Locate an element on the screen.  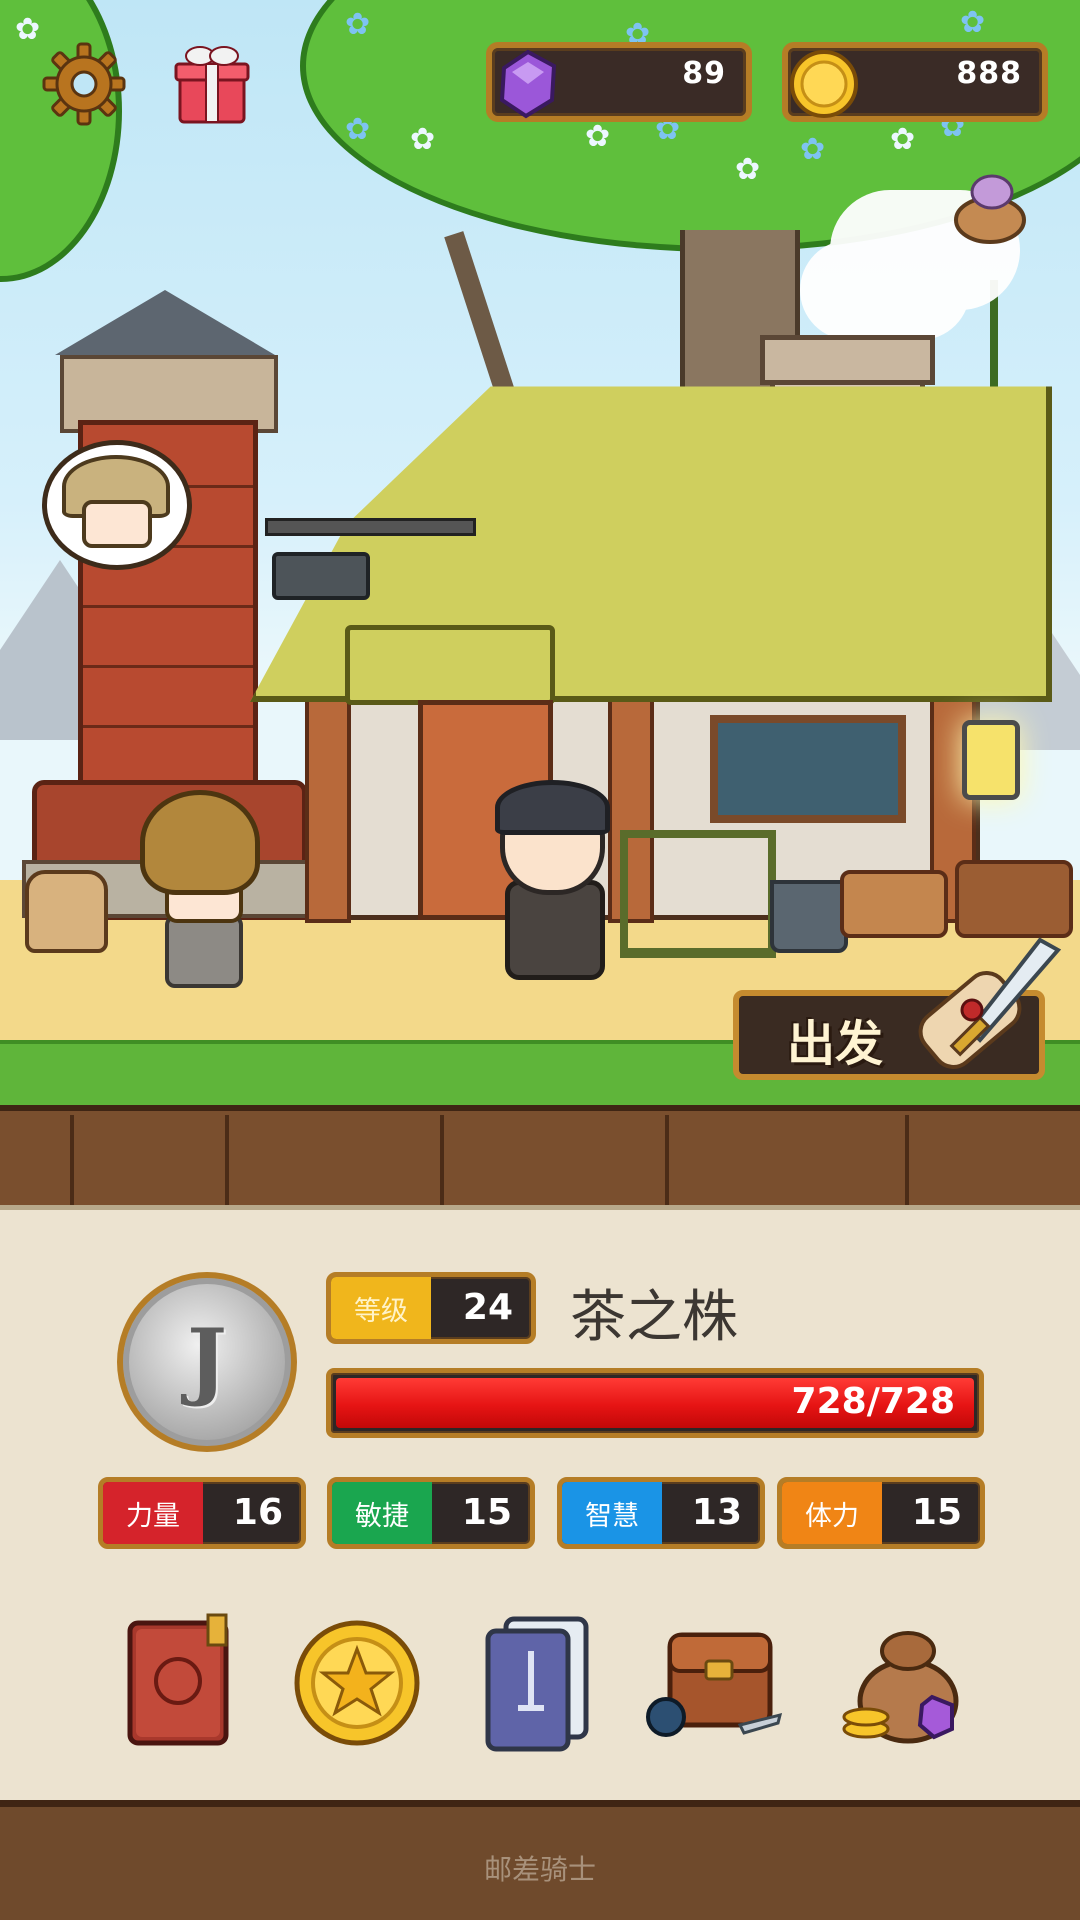
gem-counter: 89 is located at coordinates (619, 82).